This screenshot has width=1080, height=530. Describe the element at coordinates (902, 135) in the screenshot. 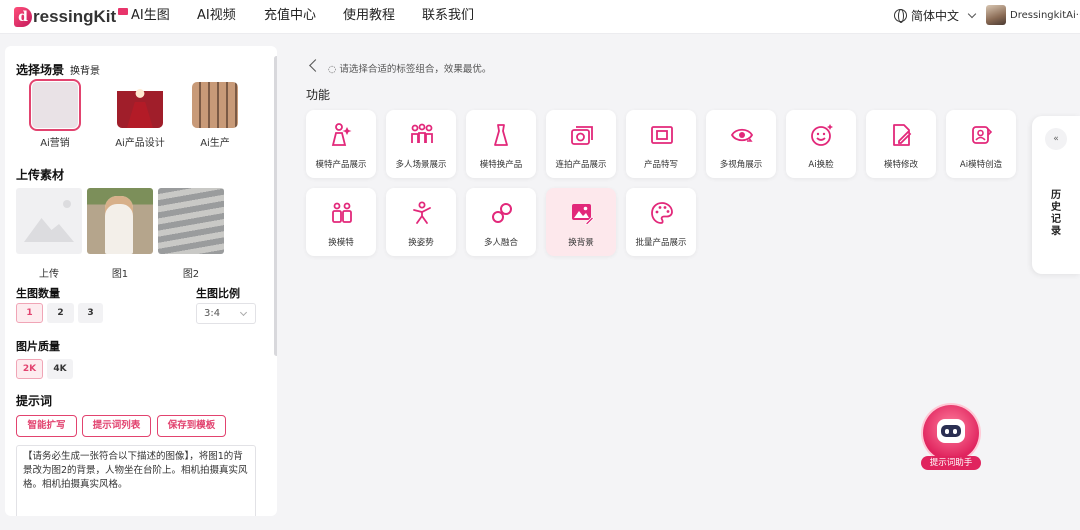

I see `edit-document-icon` at that location.